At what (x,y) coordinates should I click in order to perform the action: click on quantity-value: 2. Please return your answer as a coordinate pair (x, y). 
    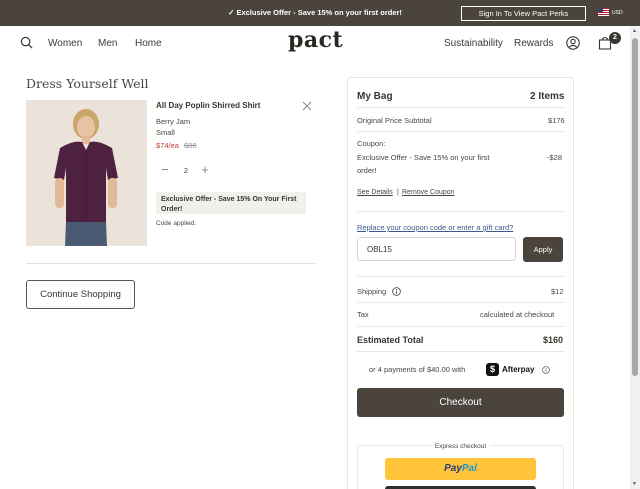
    Looking at the image, I should click on (186, 170).